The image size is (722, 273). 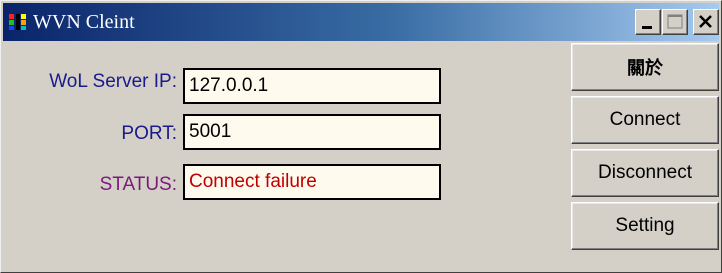 What do you see at coordinates (648, 22) in the screenshot?
I see `minimize-button` at bounding box center [648, 22].